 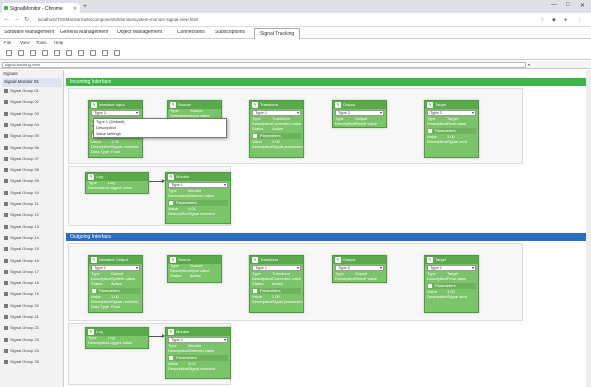 What do you see at coordinates (32, 82) in the screenshot?
I see `sidebar-selected-item: Signal Monitor 01` at bounding box center [32, 82].